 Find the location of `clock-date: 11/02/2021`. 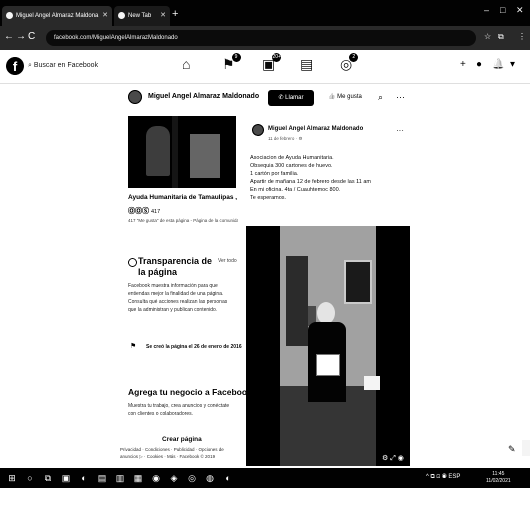

clock-date: 11/02/2021 is located at coordinates (498, 481).